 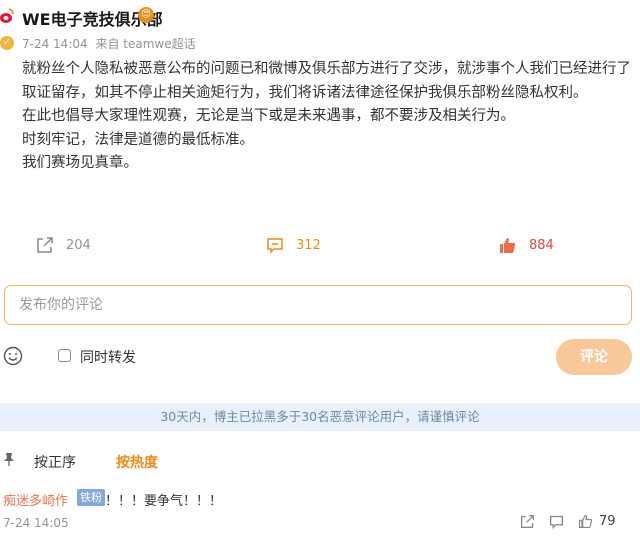 I want to click on post-meta: 7-24 14:04 来自 teamwe超话, so click(x=109, y=43).